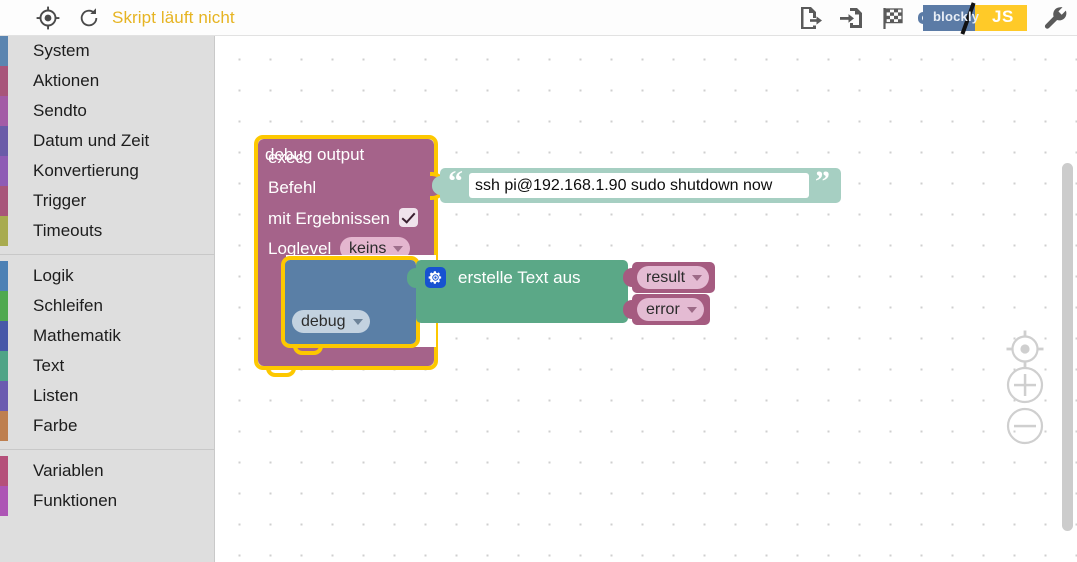 The width and height of the screenshot is (1077, 562). I want to click on toolbox-category-label: Text, so click(49, 365).